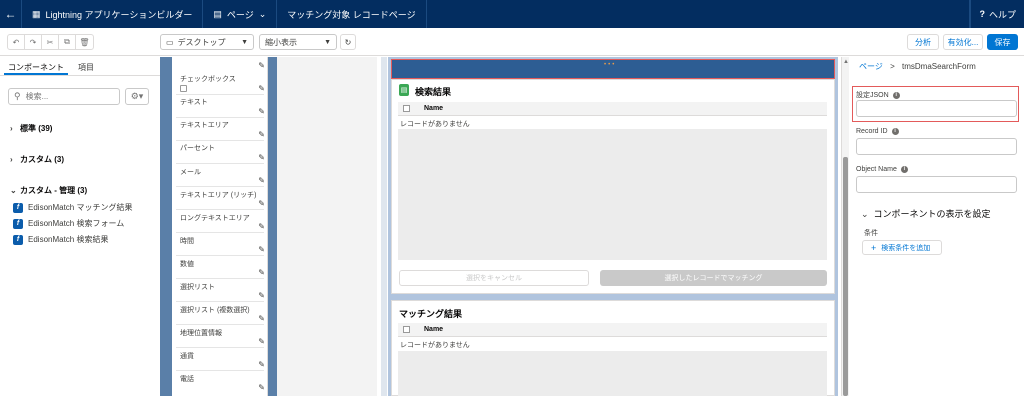  Describe the element at coordinates (197, 287) in the screenshot. I see `field-label: 選択リスト` at that location.